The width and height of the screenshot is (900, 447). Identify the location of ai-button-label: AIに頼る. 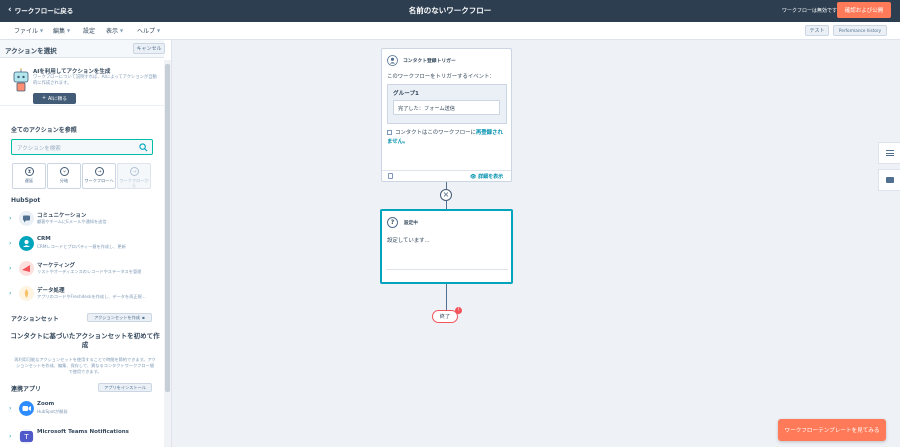
(57, 99).